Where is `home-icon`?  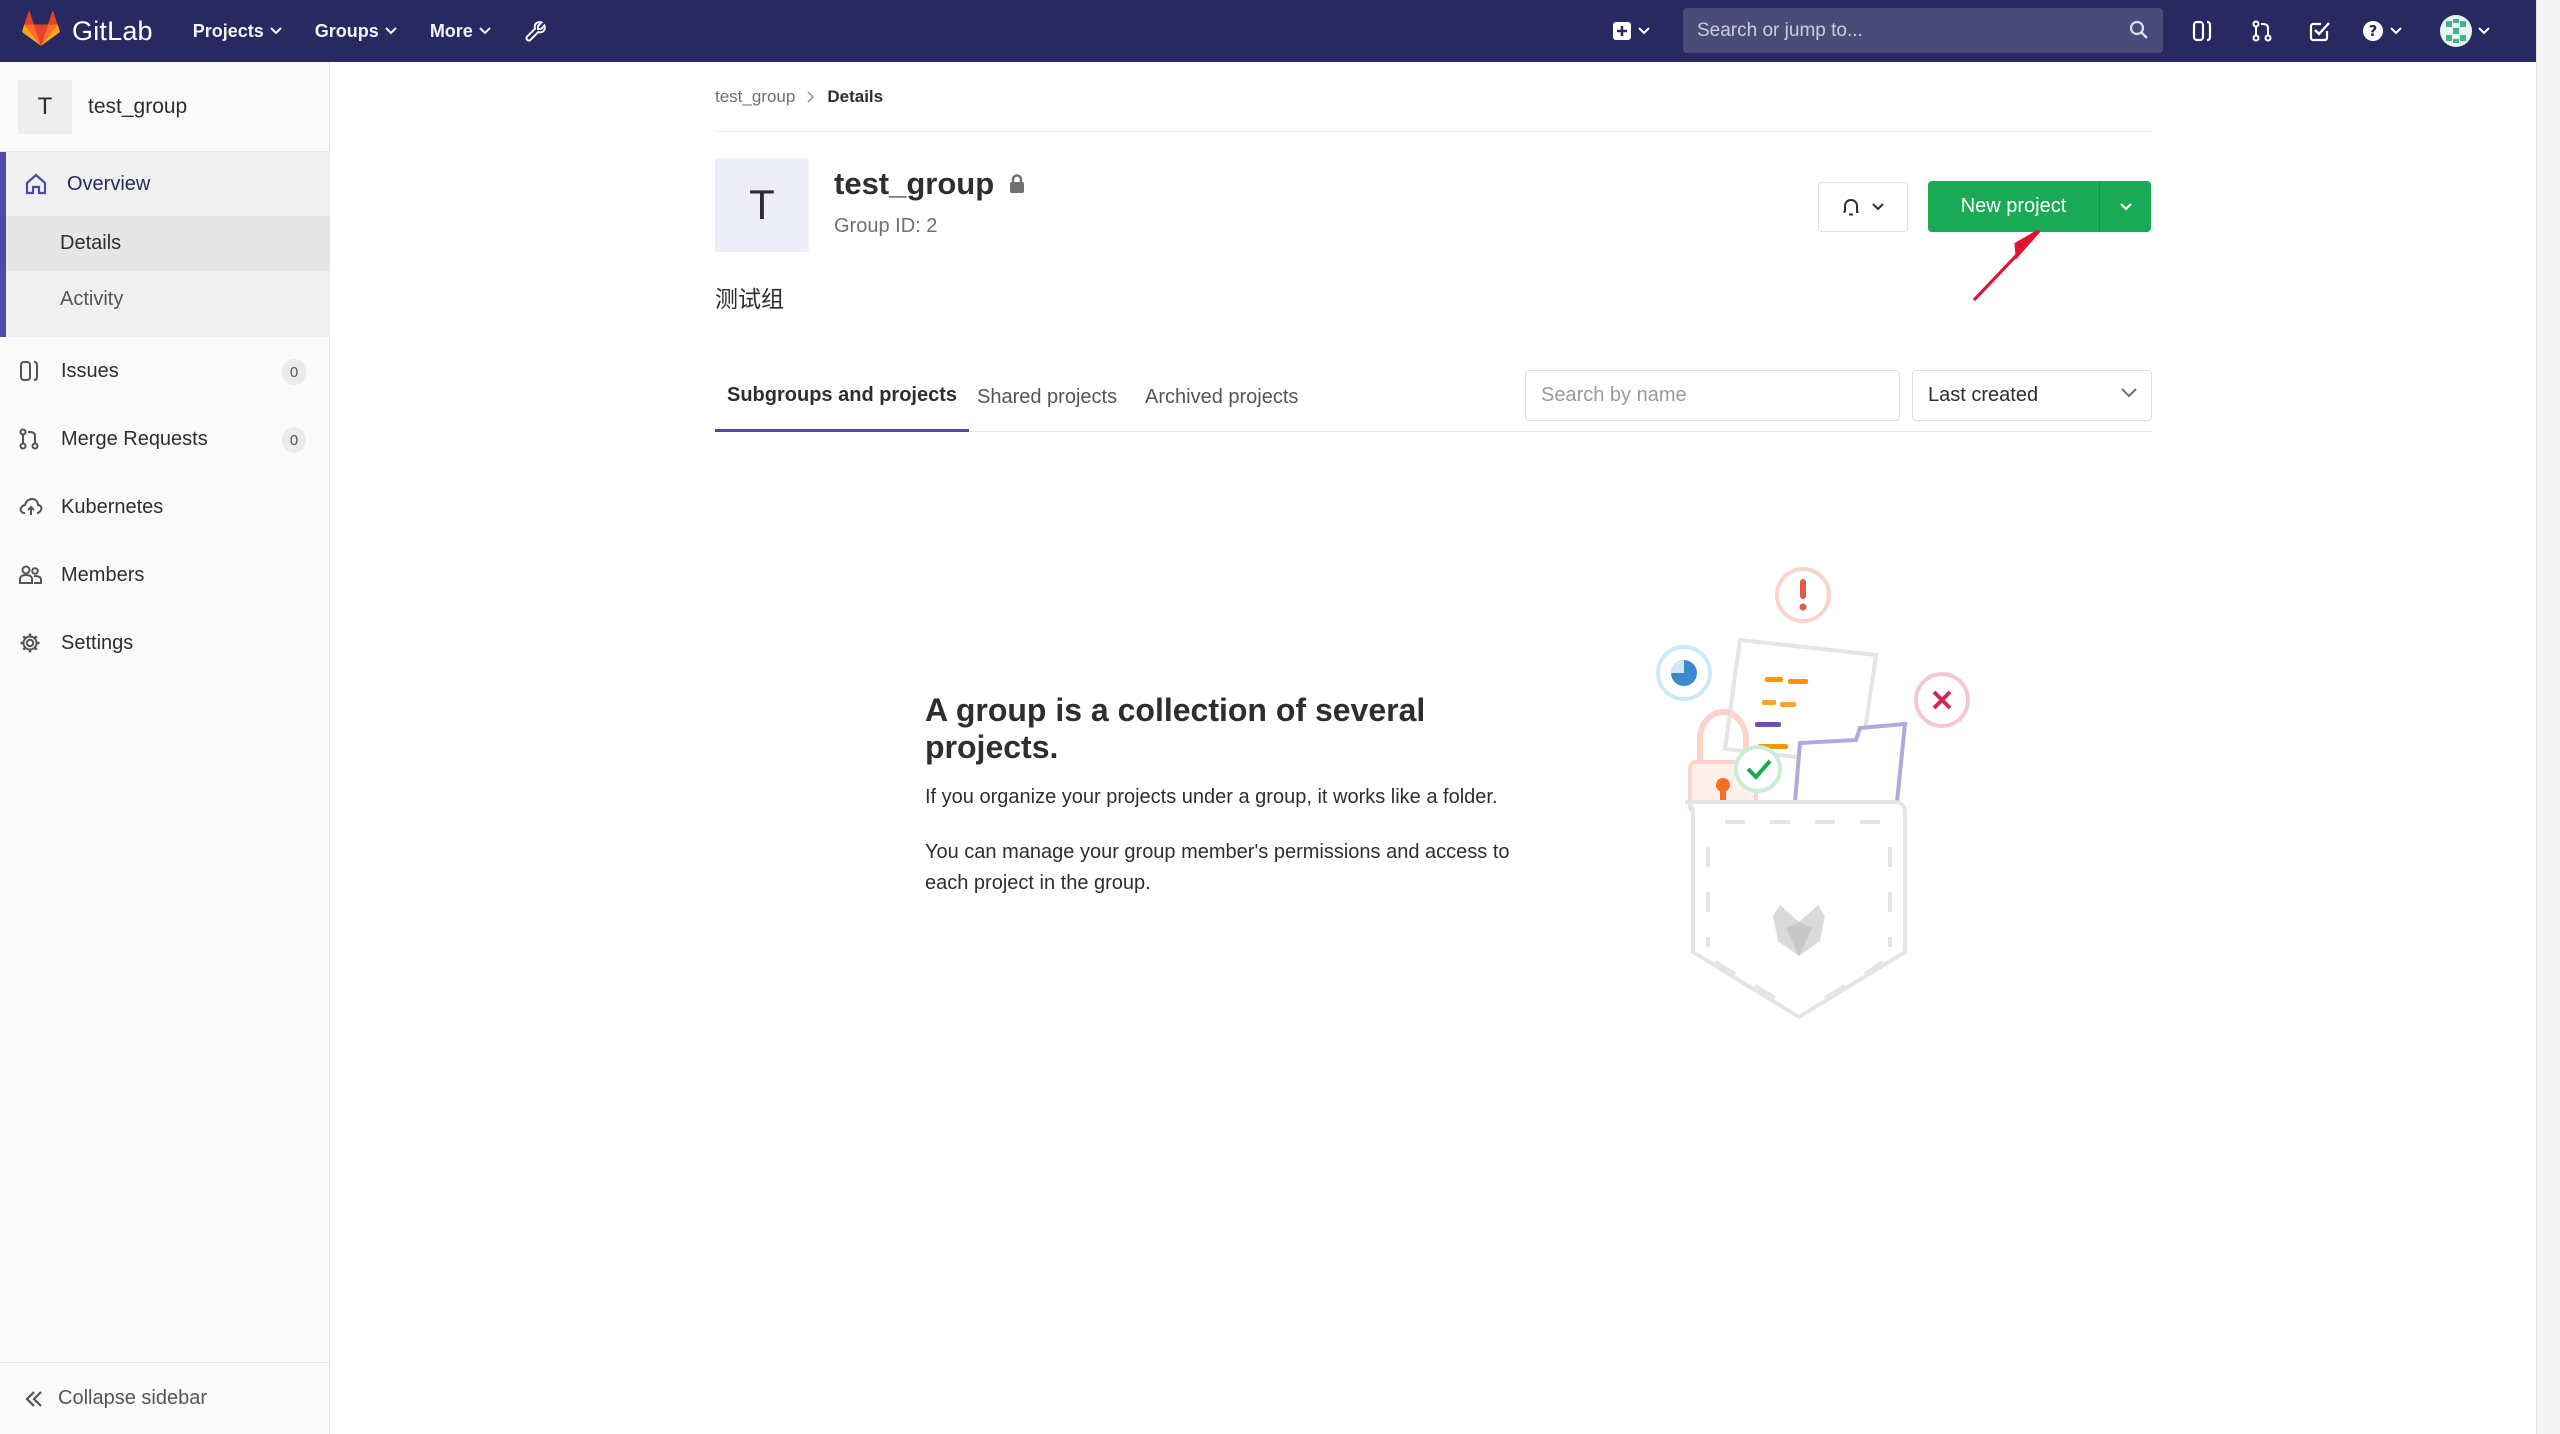
home-icon is located at coordinates (39, 184).